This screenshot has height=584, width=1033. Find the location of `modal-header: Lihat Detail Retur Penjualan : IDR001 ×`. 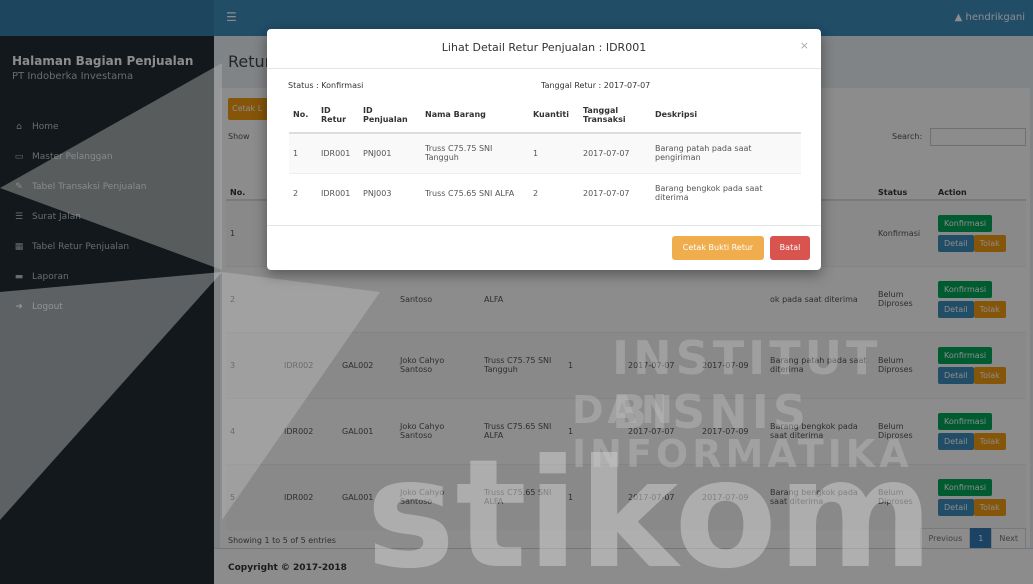

modal-header: Lihat Detail Retur Penjualan : IDR001 × is located at coordinates (544, 49).